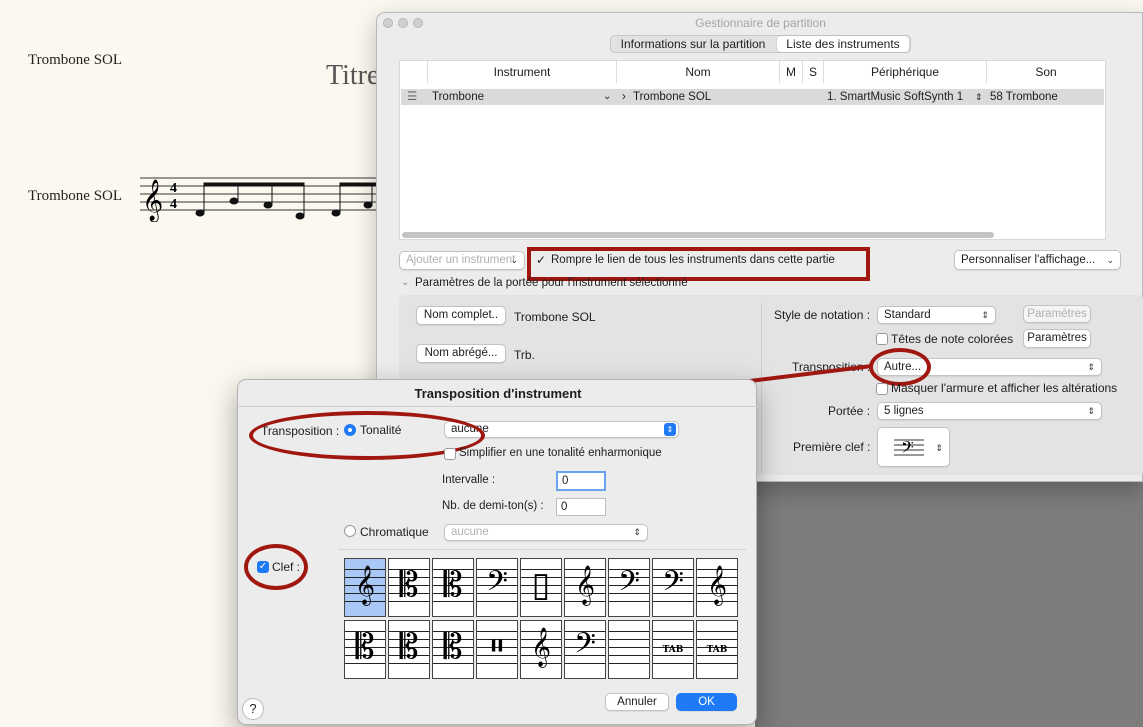 The height and width of the screenshot is (727, 1143). I want to click on customize-display-popup: Personnaliser l'affichage... ⌄, so click(1037, 260).